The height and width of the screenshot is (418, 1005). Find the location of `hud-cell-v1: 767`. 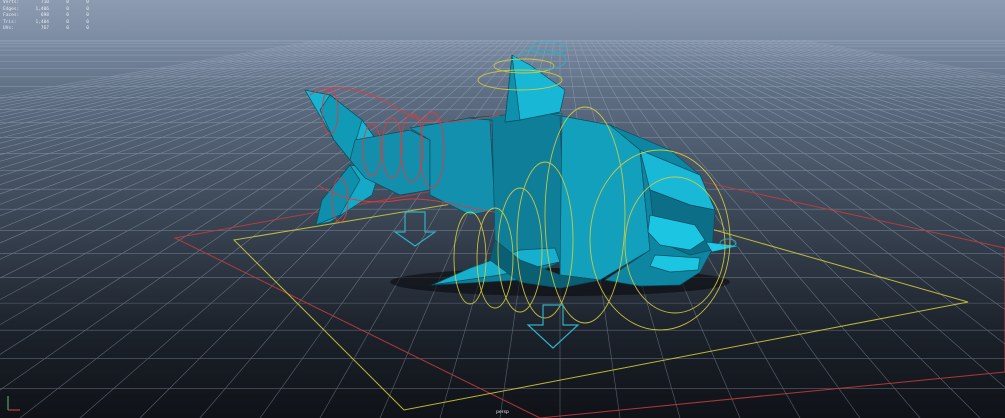

hud-cell-v1: 767 is located at coordinates (44, 28).